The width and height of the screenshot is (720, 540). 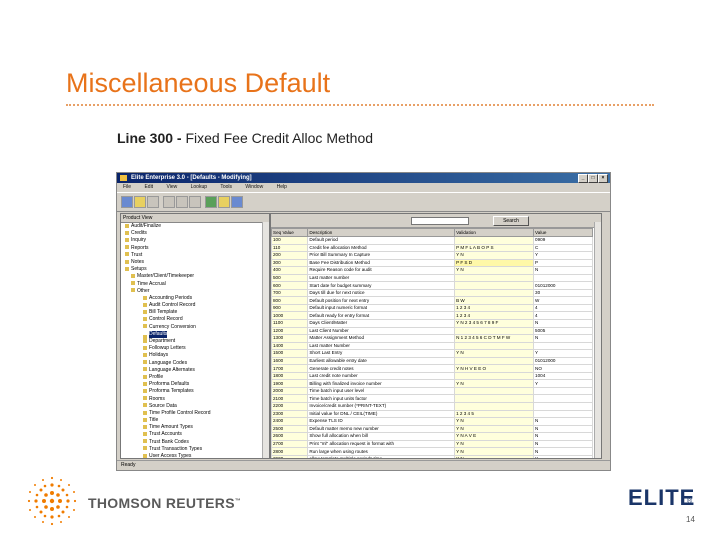 I want to click on new-icon, so click(x=127, y=202).